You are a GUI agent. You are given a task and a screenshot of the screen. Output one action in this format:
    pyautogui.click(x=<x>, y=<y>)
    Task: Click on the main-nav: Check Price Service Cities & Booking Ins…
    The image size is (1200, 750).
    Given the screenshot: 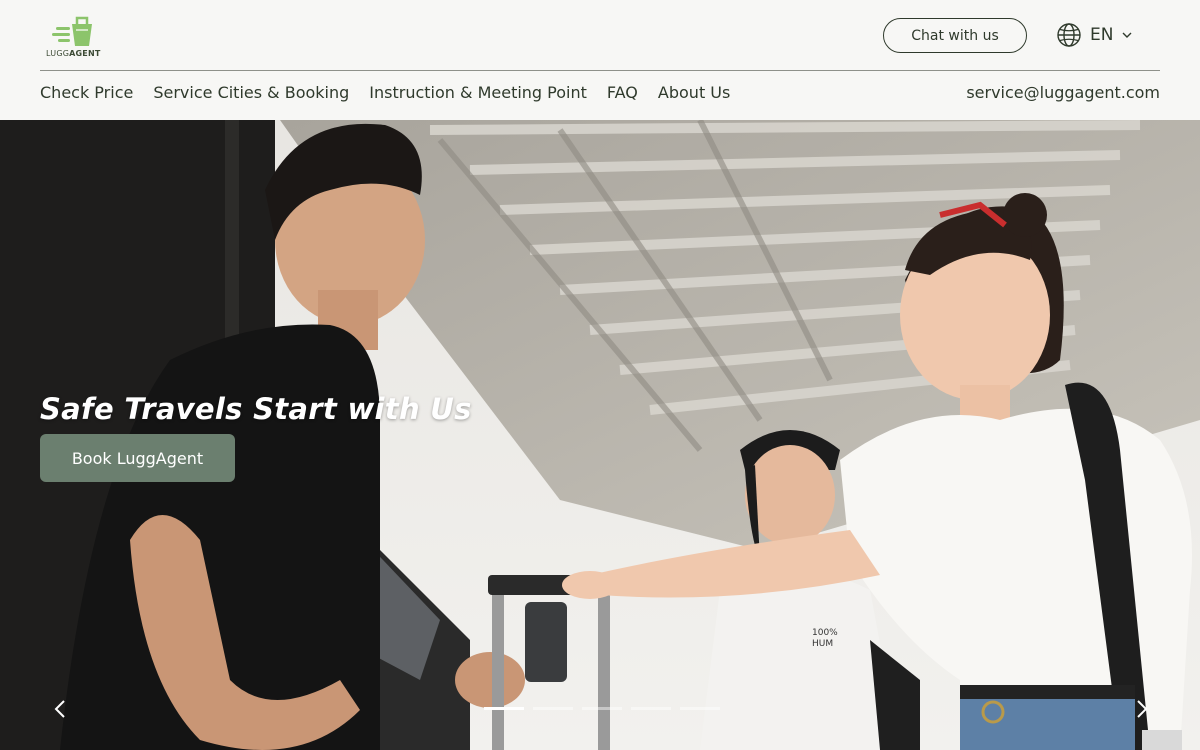 What is the action you would take?
    pyautogui.click(x=385, y=92)
    